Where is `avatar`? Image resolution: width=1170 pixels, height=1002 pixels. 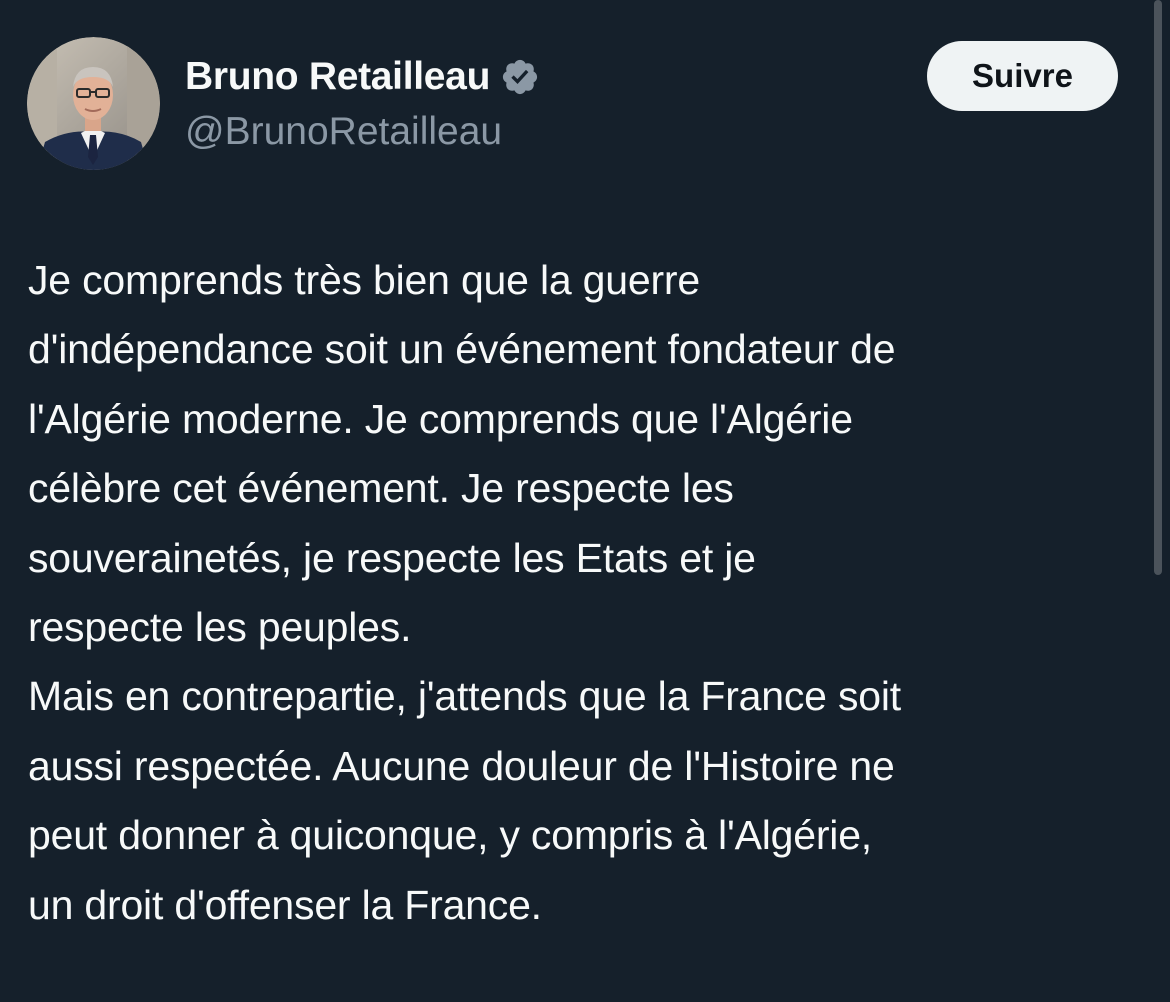 avatar is located at coordinates (93, 103).